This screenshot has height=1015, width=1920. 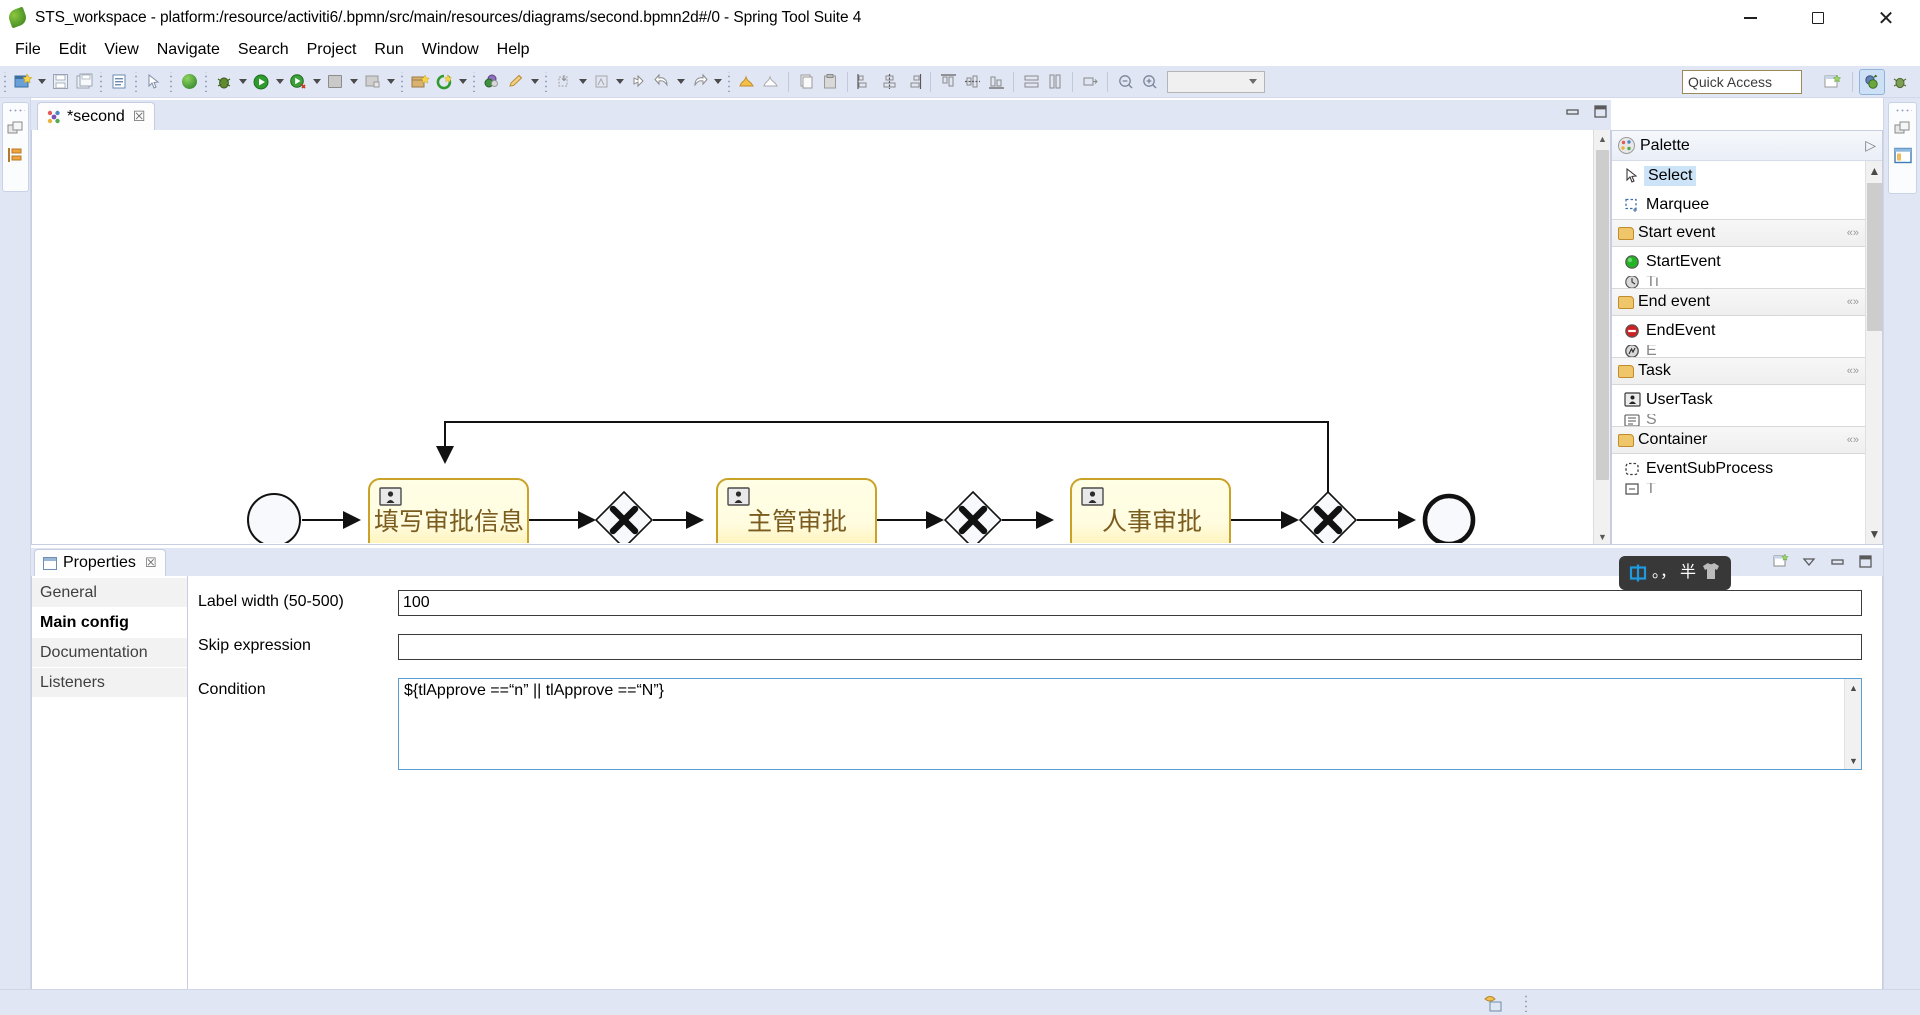 I want to click on palette-vertical-scrollbar: ▲ ▼, so click(x=1873, y=352).